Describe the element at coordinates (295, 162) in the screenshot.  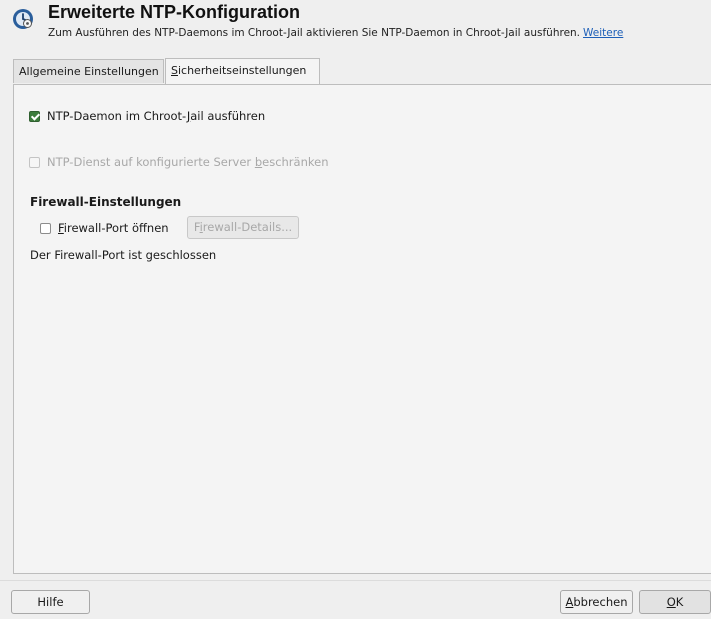
I see `restrict-label-post: eschränken` at that location.